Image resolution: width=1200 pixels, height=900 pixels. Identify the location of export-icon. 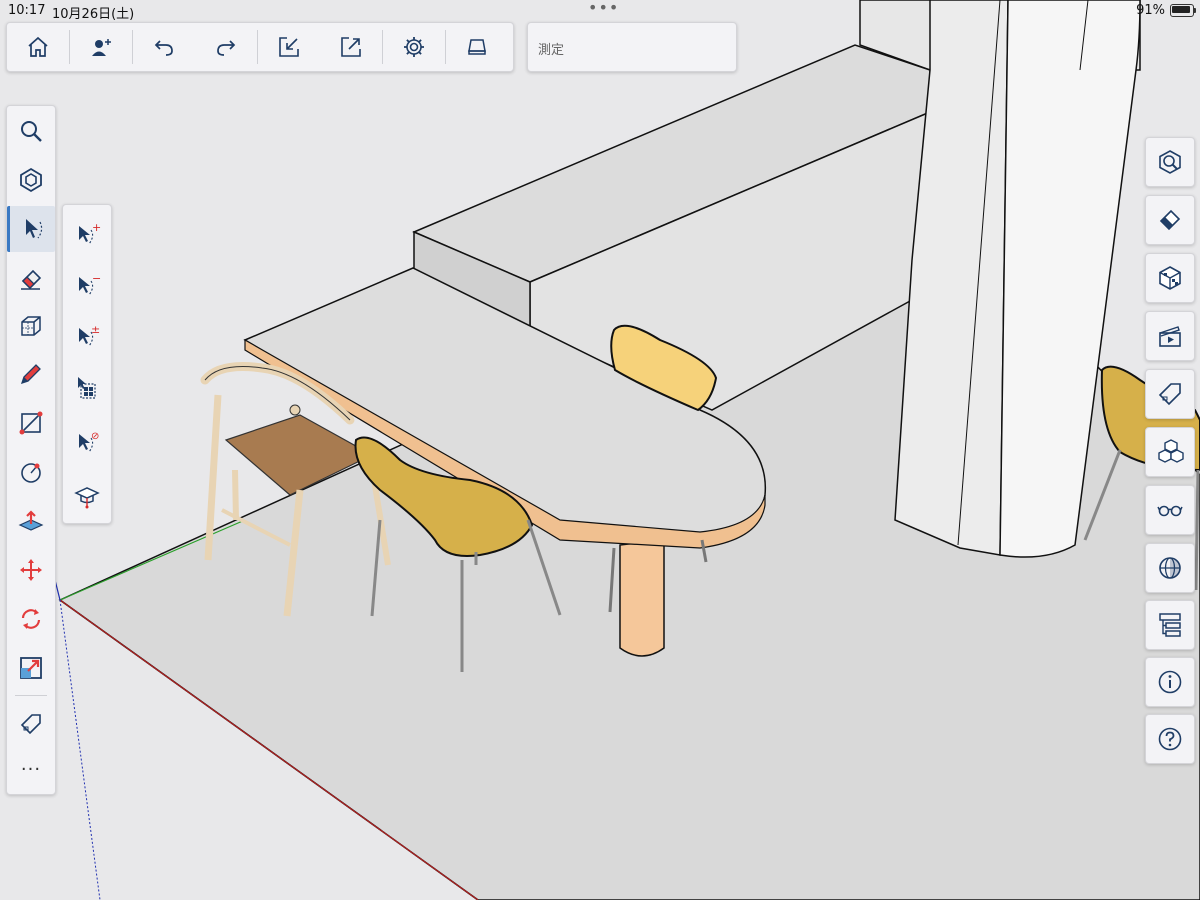
(351, 47).